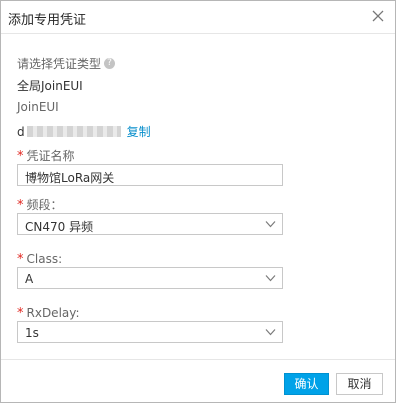 The width and height of the screenshot is (396, 403). Describe the element at coordinates (59, 64) in the screenshot. I see `credential-type-label: 请选择凭证类型` at that location.